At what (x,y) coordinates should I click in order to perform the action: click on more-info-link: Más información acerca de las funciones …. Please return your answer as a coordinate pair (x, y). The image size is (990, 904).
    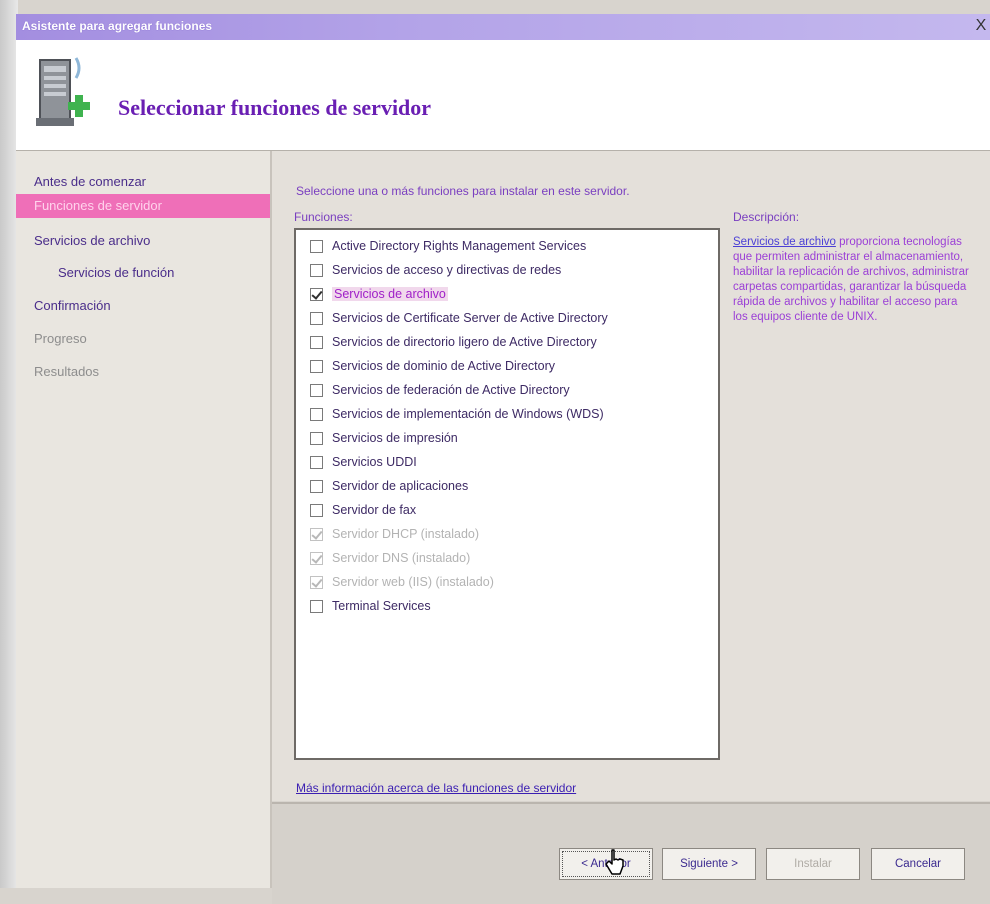
    Looking at the image, I should click on (436, 788).